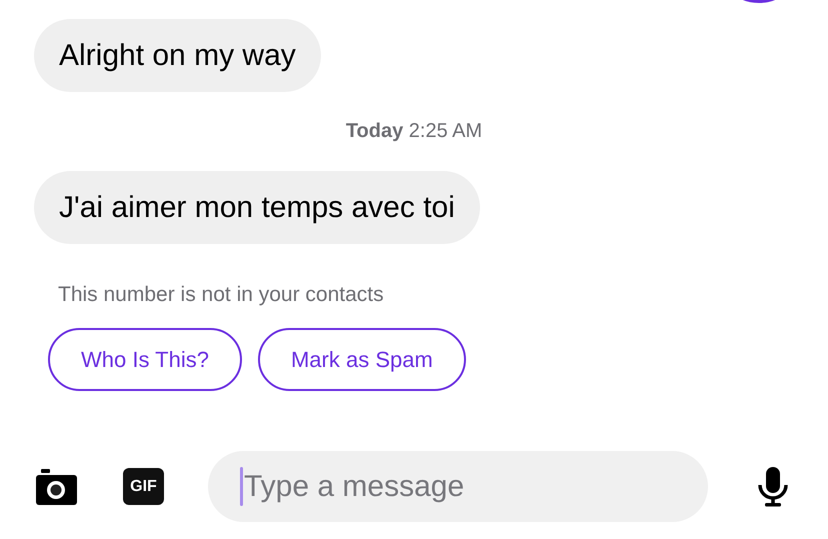 The image size is (828, 539). I want to click on notice-text: This number is not in your contacts, so click(221, 295).